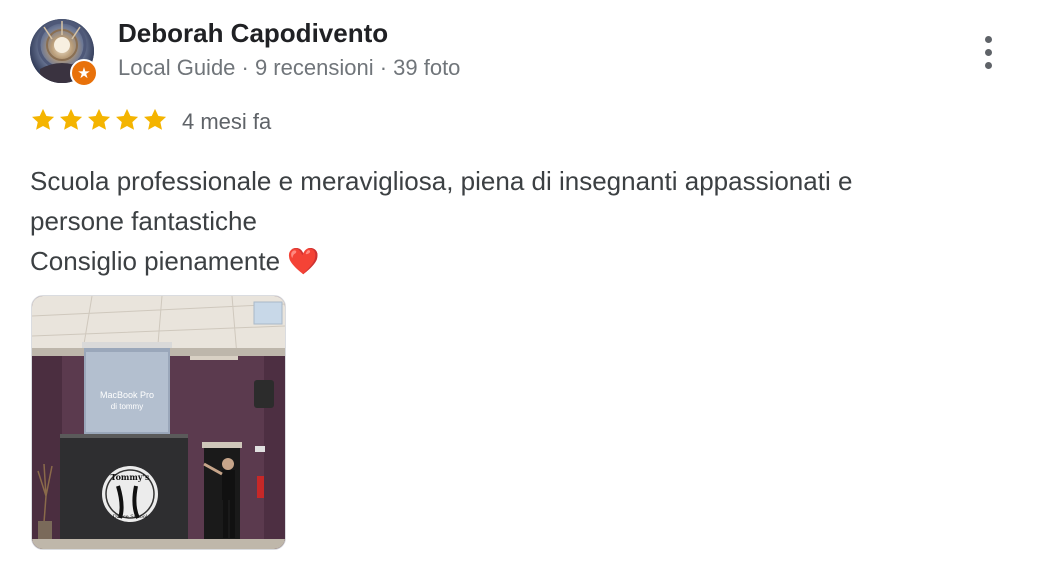 This screenshot has height=578, width=1042. I want to click on avatar: ★, so click(64, 53).